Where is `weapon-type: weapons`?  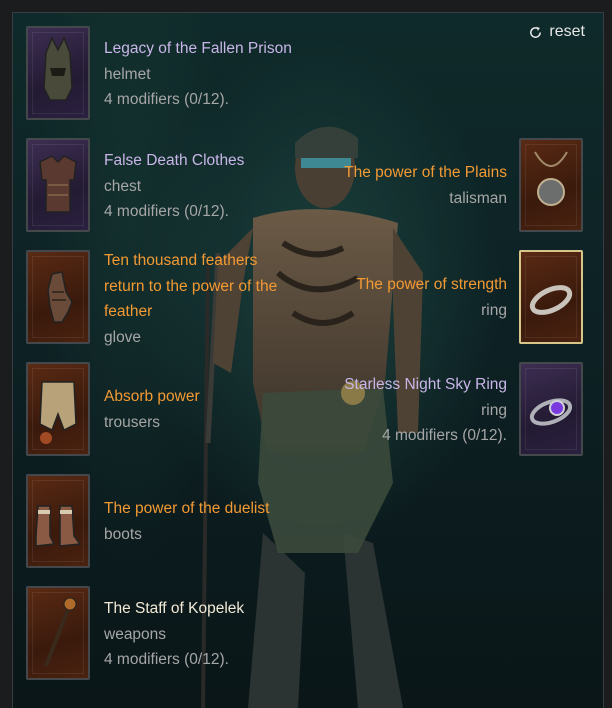
weapon-type: weapons is located at coordinates (135, 634).